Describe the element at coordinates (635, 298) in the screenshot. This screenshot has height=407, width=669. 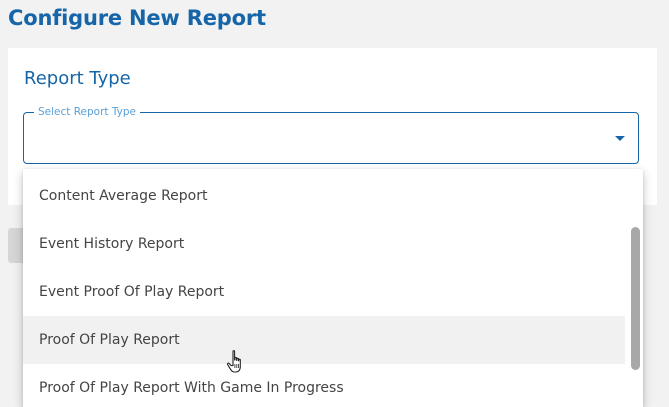
I see `dropdown-scrollbar-thumb` at that location.